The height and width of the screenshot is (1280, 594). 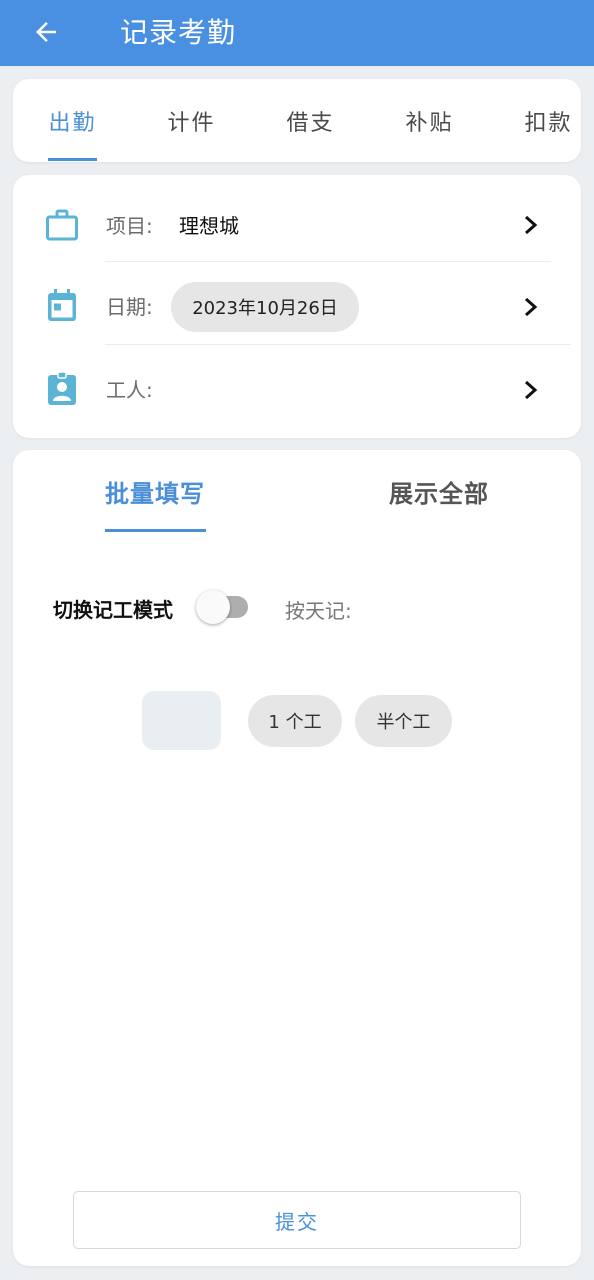 I want to click on worker-label: 工人:, so click(x=129, y=390).